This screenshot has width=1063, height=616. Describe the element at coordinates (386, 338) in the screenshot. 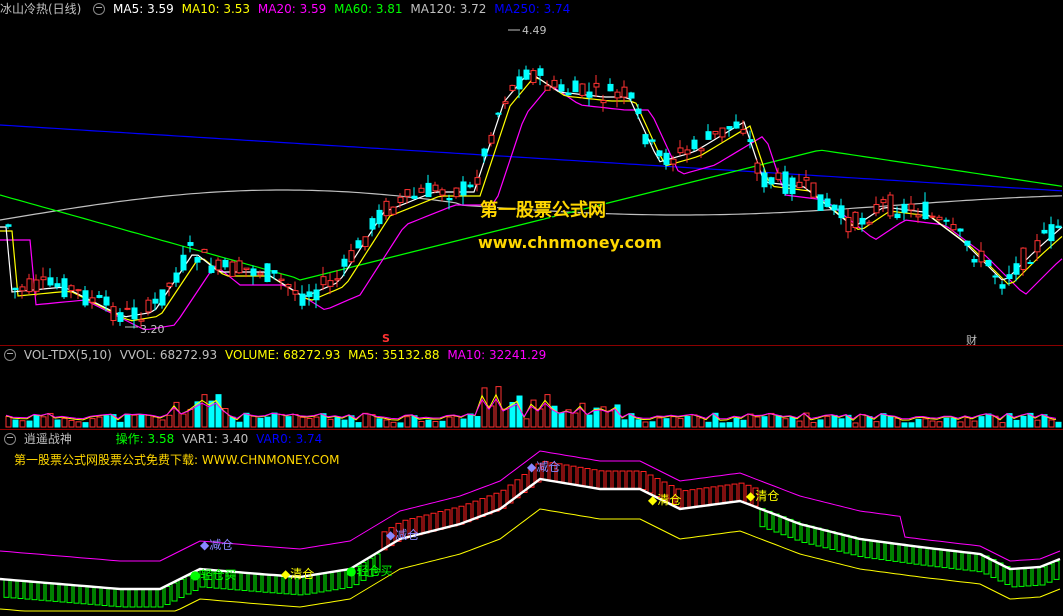

I see `s-marker: S` at that location.